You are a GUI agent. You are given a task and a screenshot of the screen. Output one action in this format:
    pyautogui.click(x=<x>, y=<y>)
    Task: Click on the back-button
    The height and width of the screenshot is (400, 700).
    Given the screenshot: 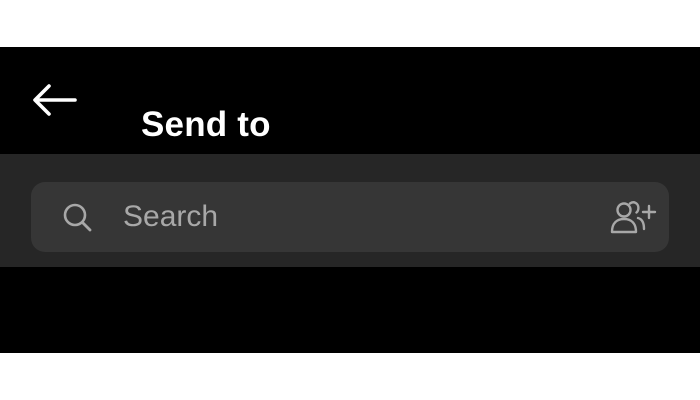 What is the action you would take?
    pyautogui.click(x=54, y=100)
    